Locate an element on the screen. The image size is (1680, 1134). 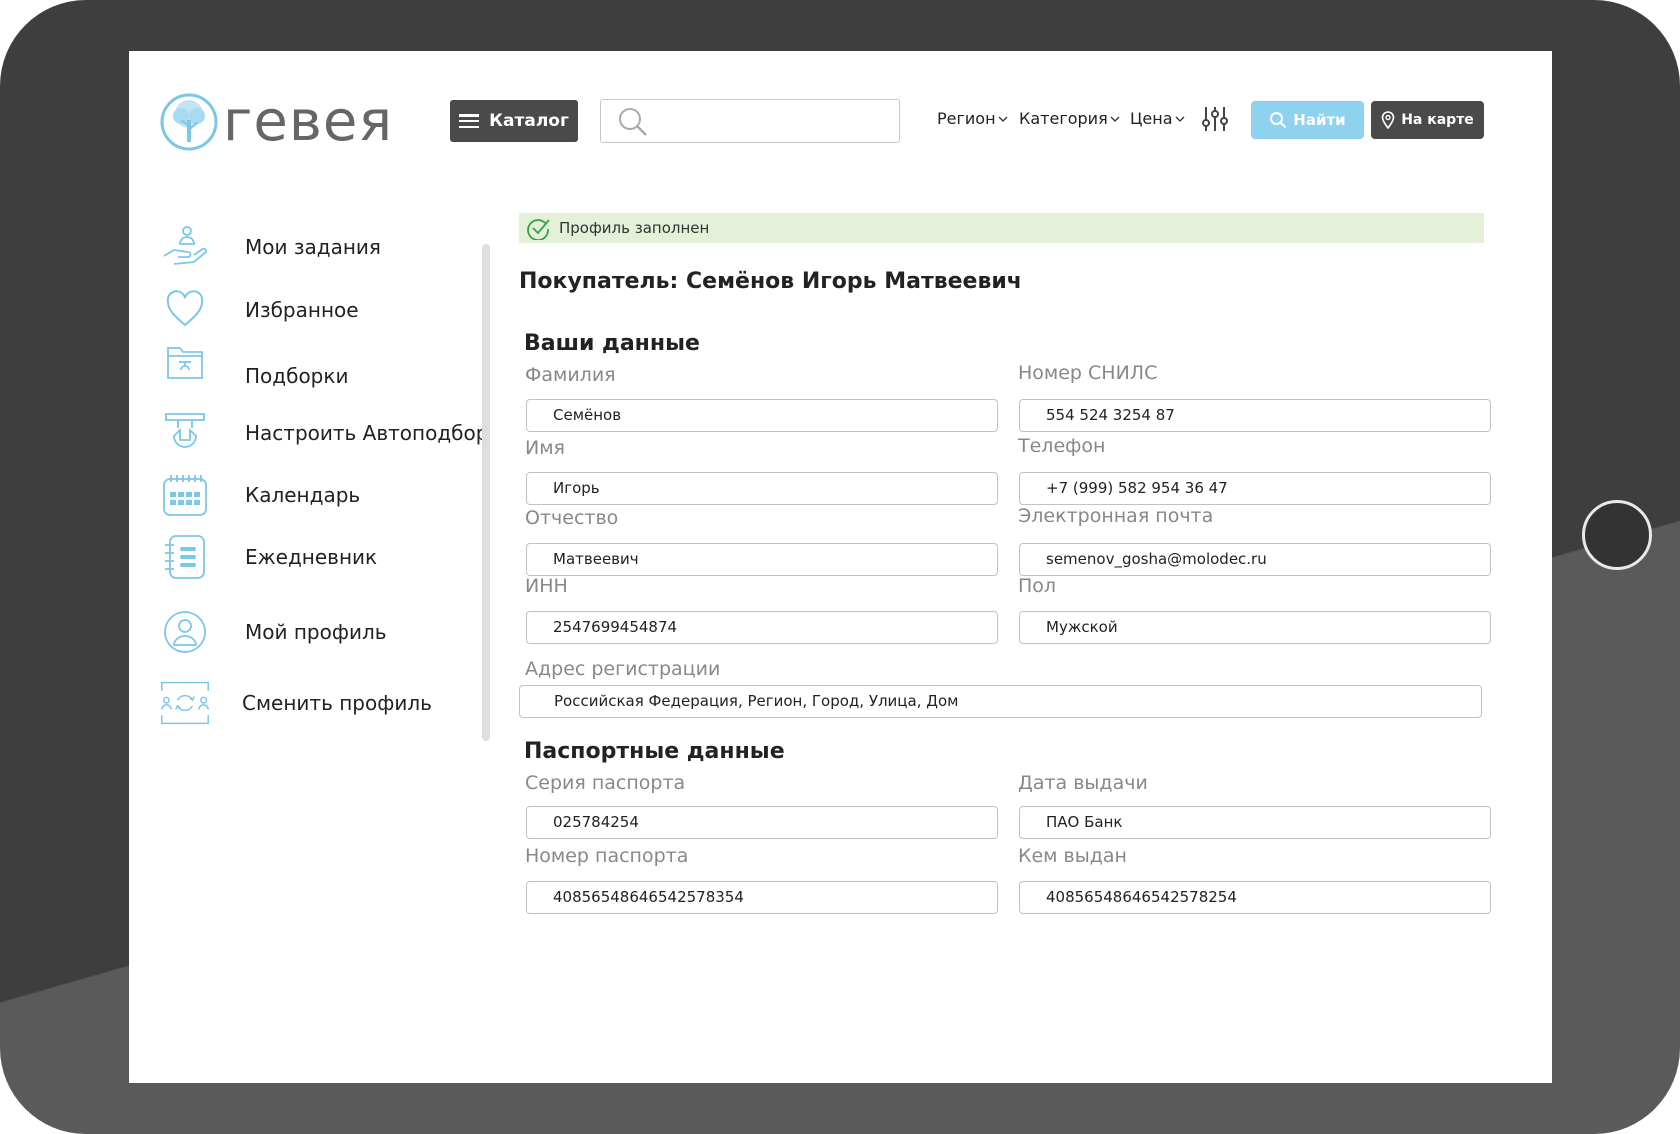
search-input is located at coordinates (772, 121).